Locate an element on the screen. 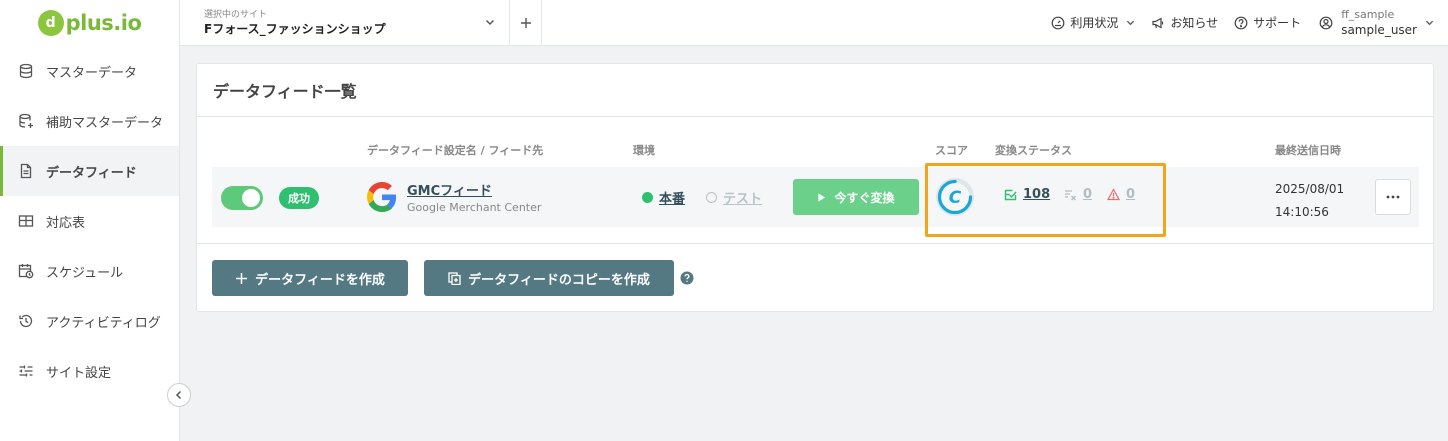 This screenshot has height=441, width=1448. google-logo-icon is located at coordinates (382, 197).